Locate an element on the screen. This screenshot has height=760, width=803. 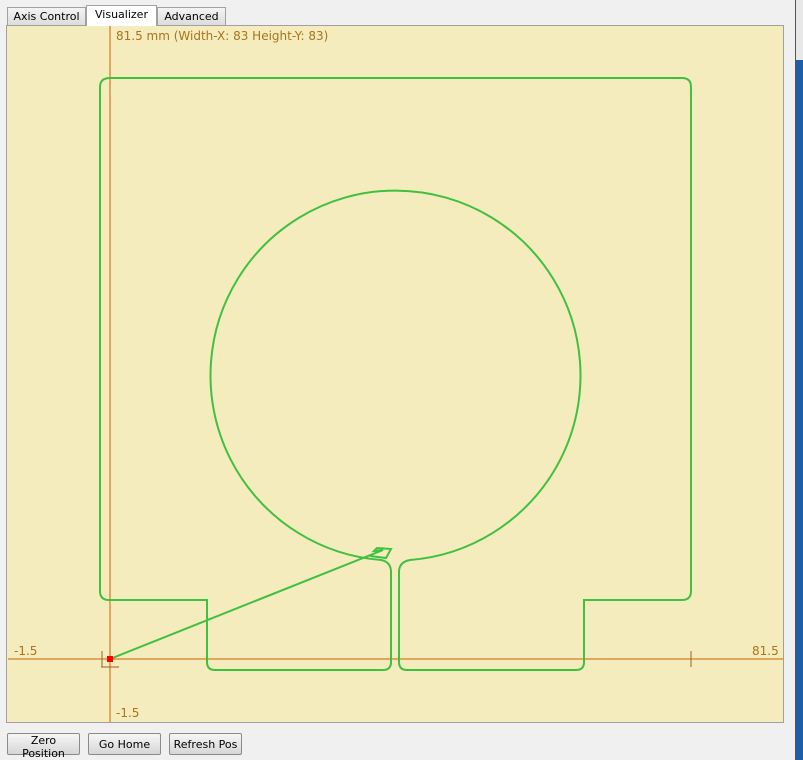
zero-position-button: Zero Position is located at coordinates (43, 746).